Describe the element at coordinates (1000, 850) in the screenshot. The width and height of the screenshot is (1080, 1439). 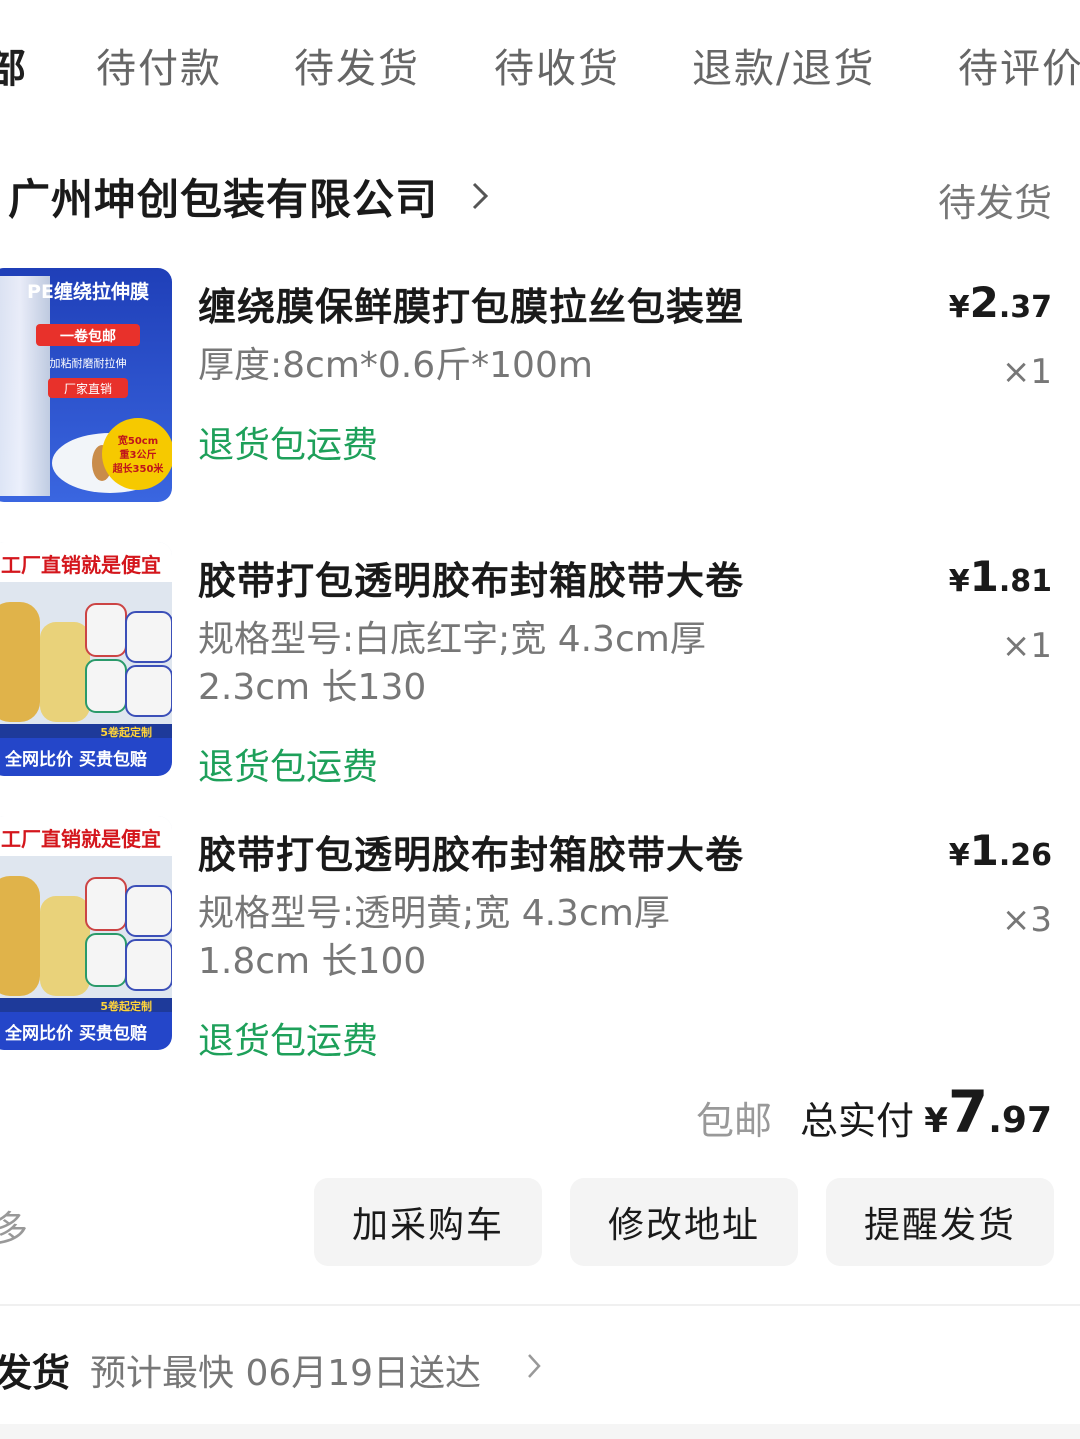
I see `product-price: ¥1.26` at that location.